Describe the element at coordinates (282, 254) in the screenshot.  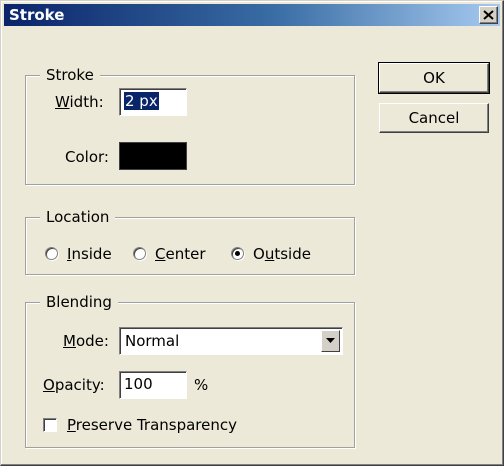
I see `outside-radio-label: Outside` at that location.